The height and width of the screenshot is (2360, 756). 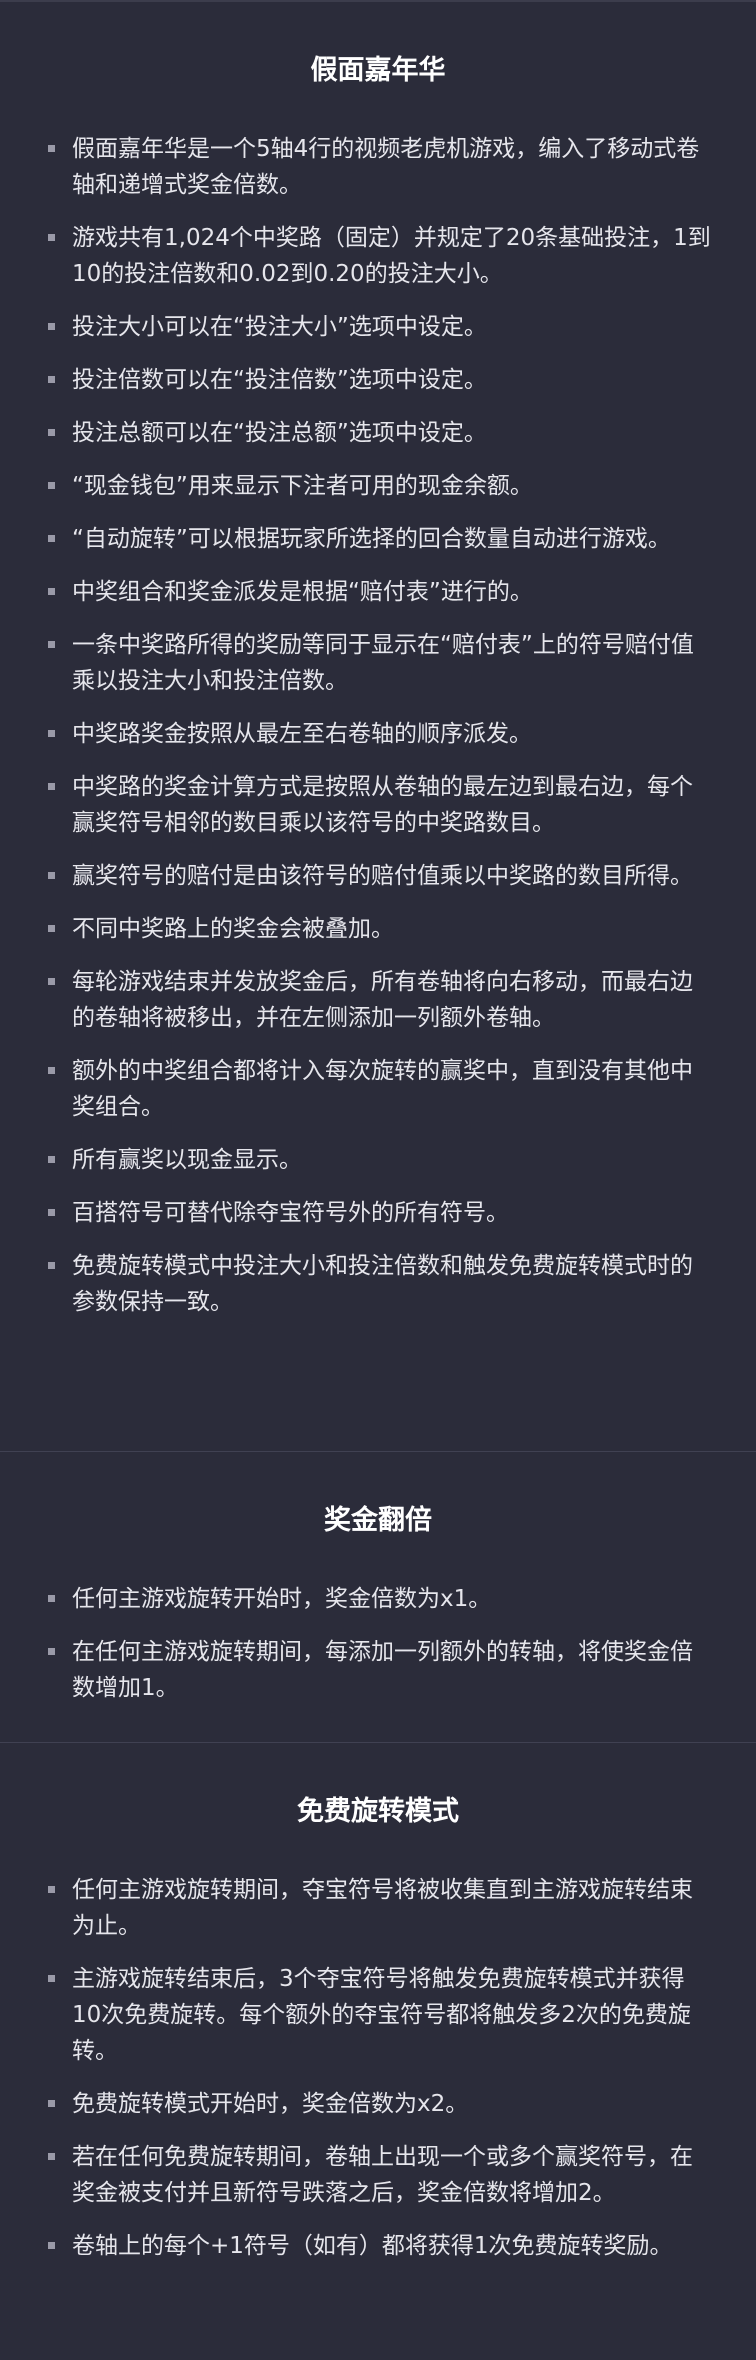 What do you see at coordinates (302, 592) in the screenshot?
I see `rule-text: 中奖组合和奖金派发是根据“赔付表”进行的。` at bounding box center [302, 592].